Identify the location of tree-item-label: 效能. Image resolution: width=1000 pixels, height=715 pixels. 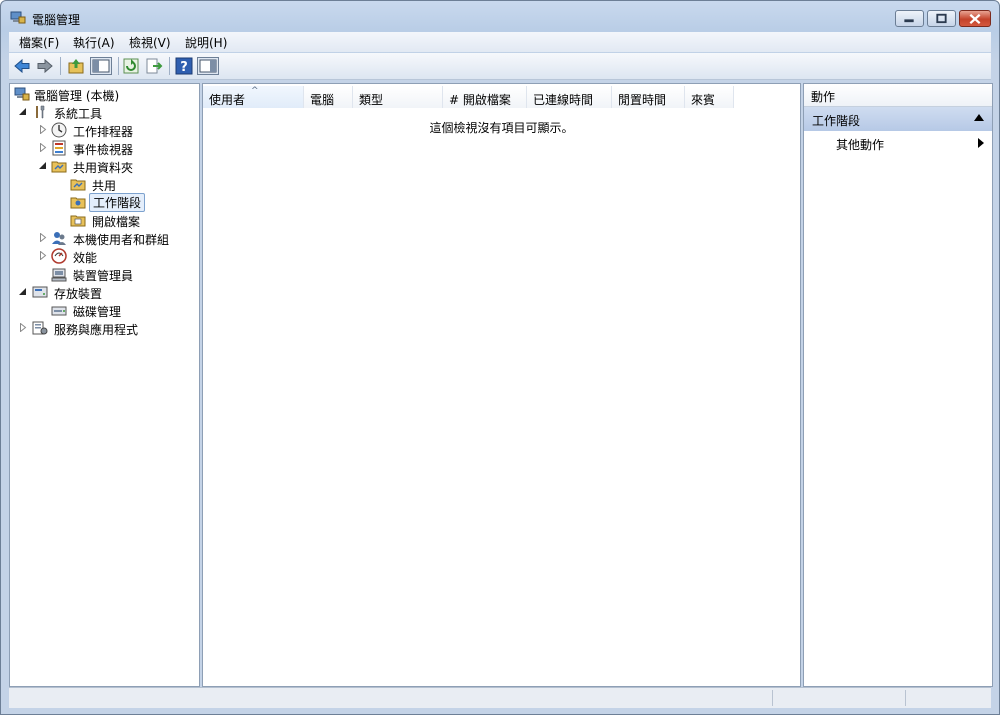
(85, 258).